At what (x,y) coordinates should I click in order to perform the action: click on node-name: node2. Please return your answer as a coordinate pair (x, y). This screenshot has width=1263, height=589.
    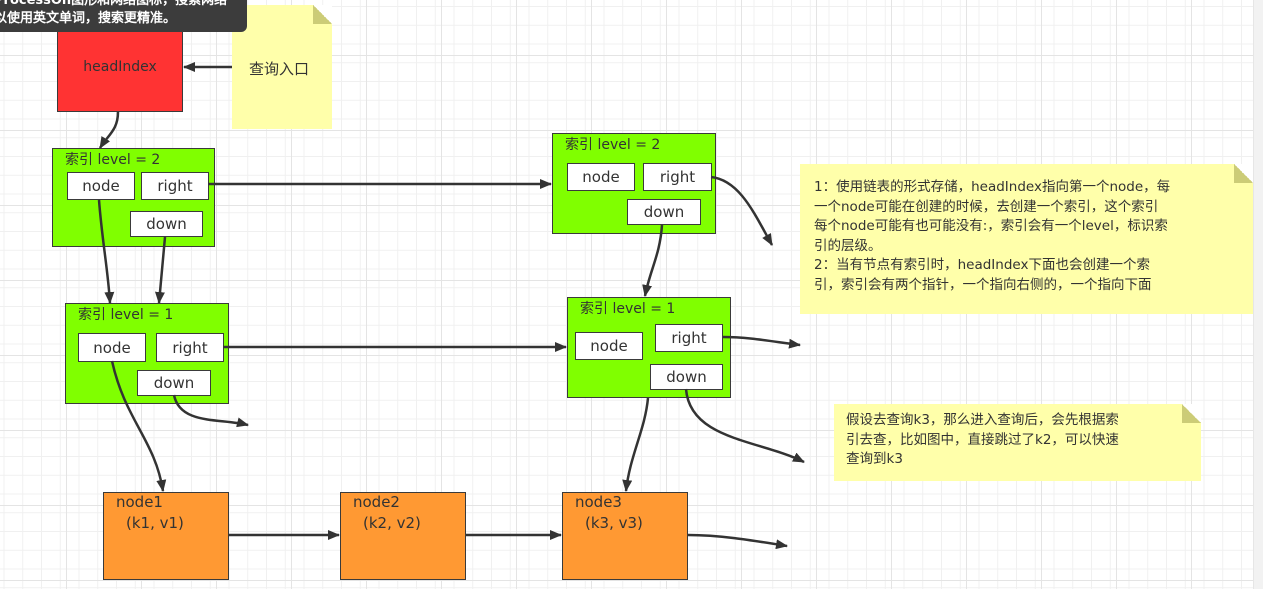
    Looking at the image, I should click on (376, 502).